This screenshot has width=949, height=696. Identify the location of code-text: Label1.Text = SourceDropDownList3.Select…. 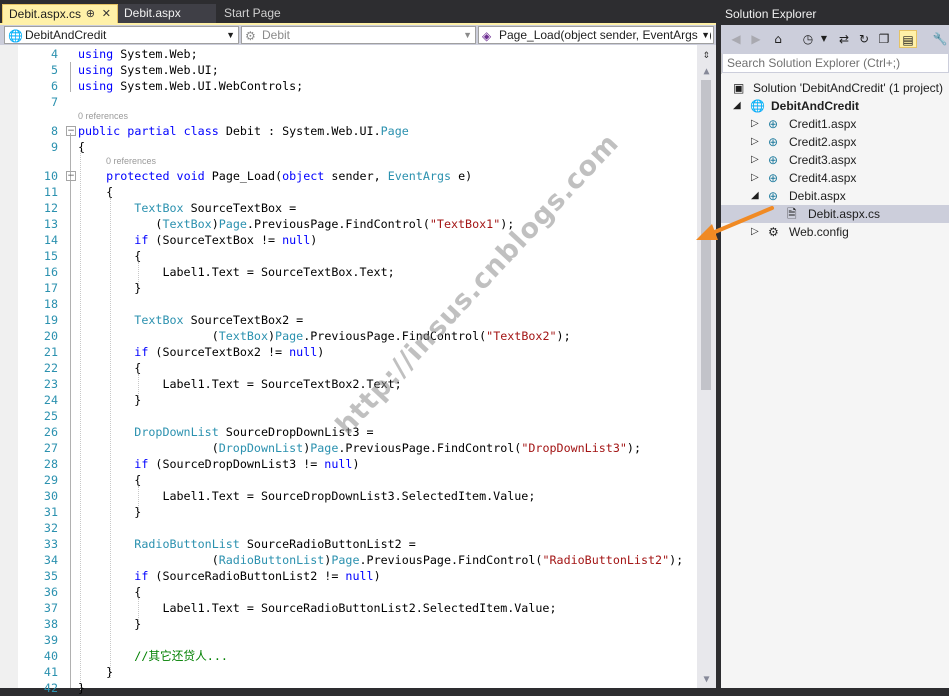
(306, 496).